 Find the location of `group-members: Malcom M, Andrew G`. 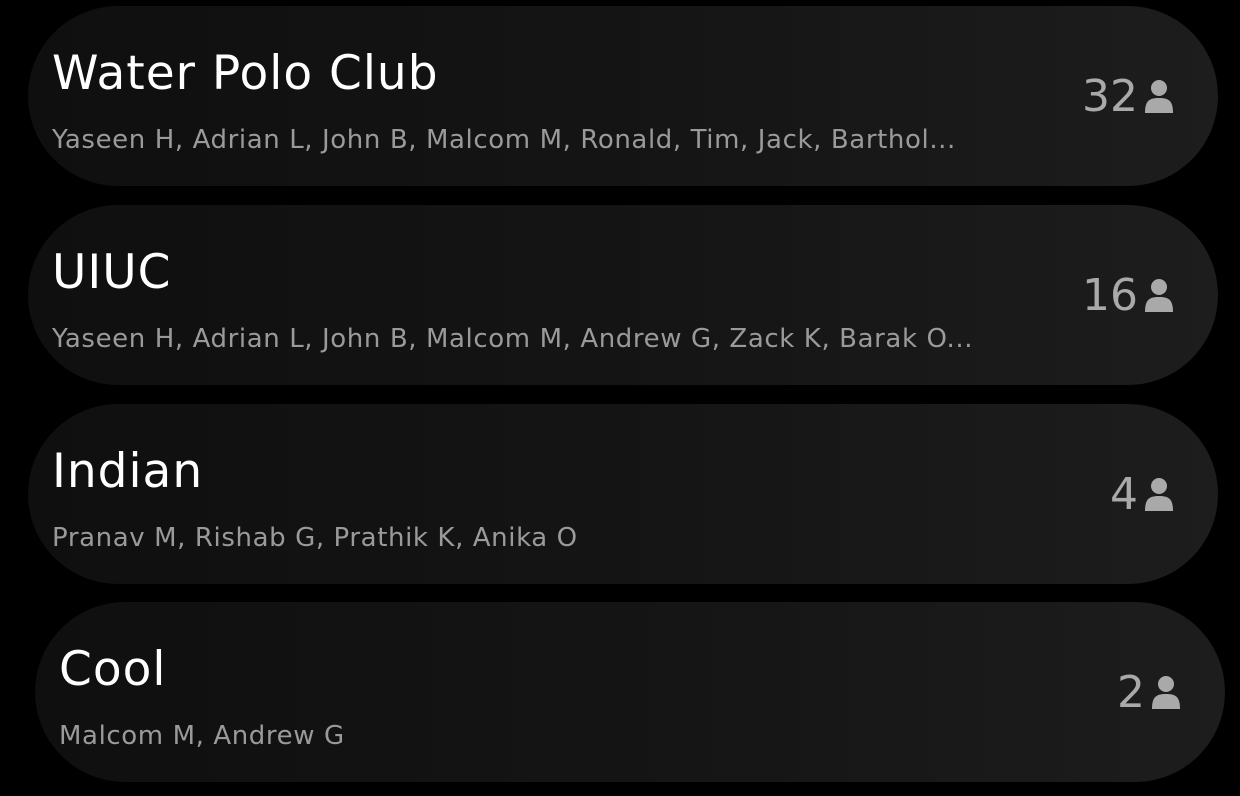

group-members: Malcom M, Andrew G is located at coordinates (202, 736).